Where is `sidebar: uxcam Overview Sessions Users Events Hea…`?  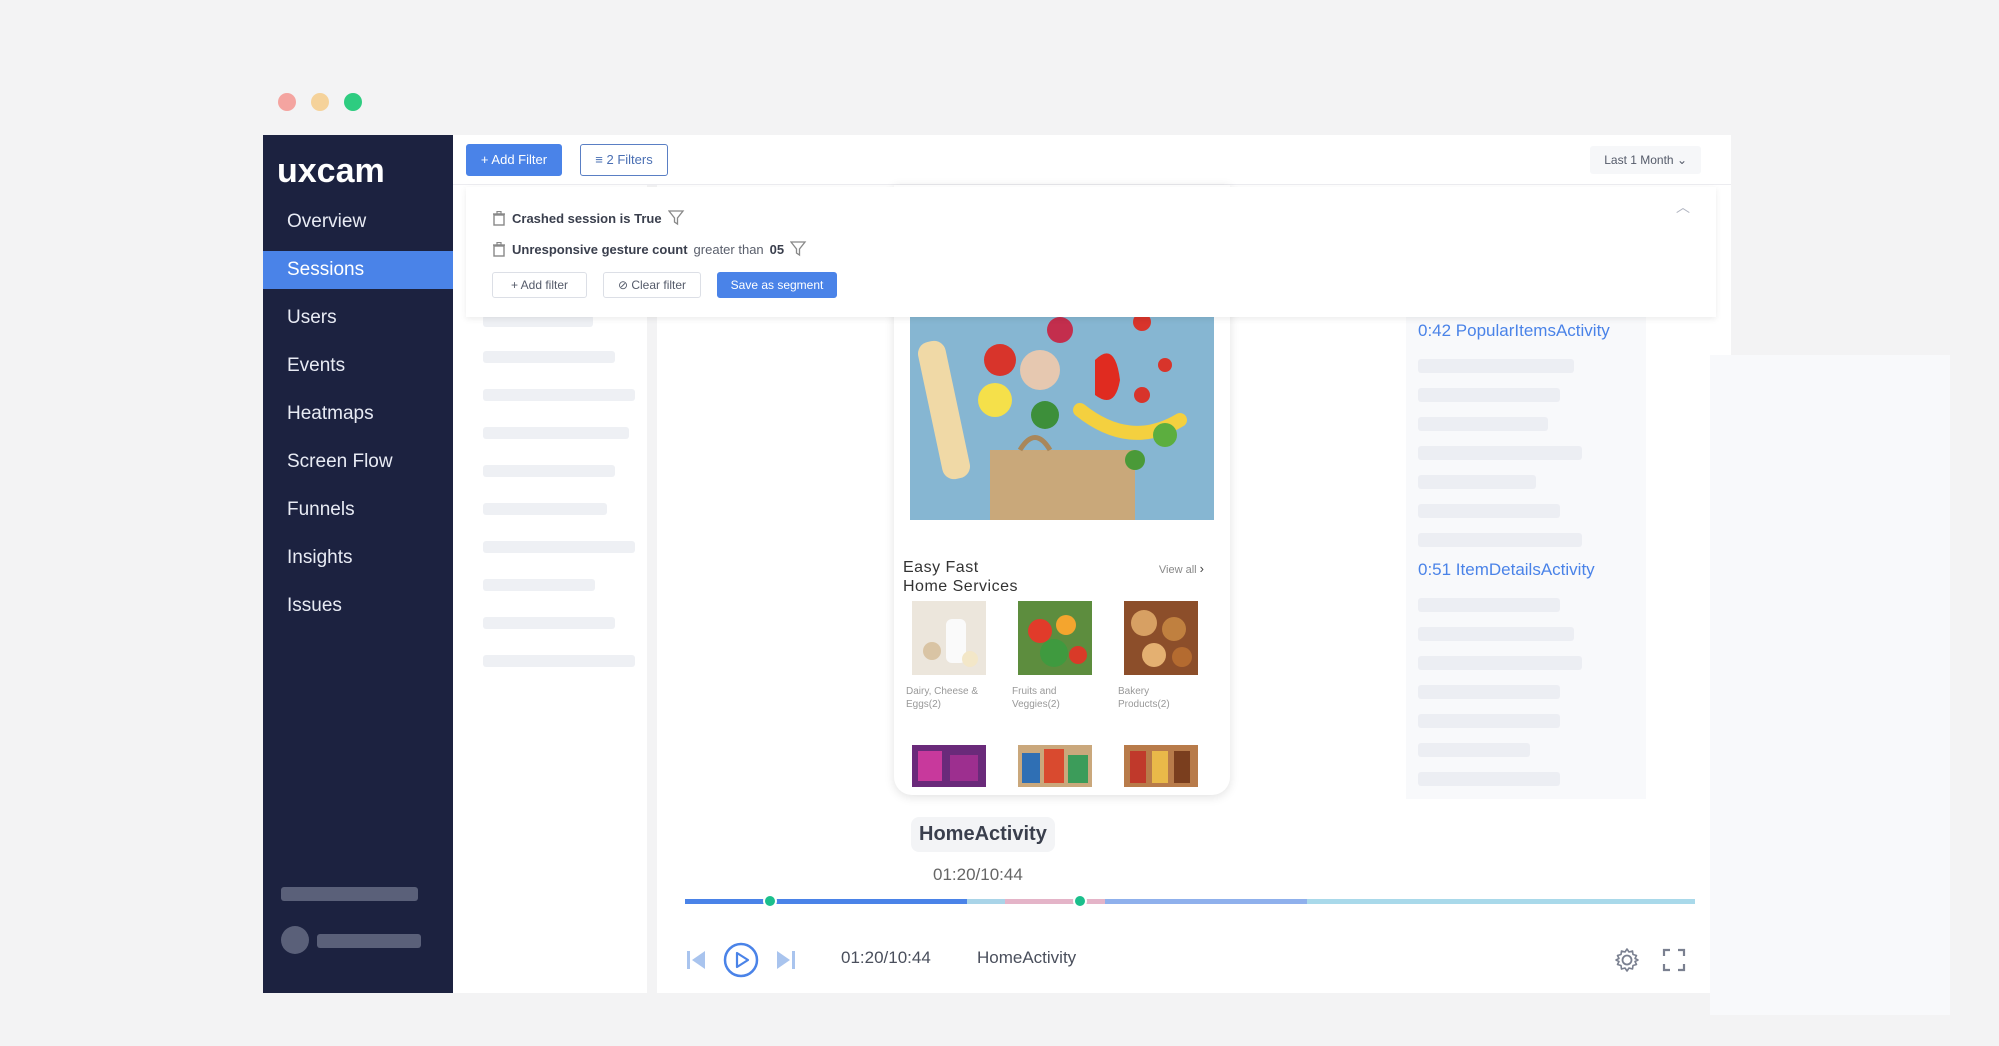
sidebar: uxcam Overview Sessions Users Events Hea… is located at coordinates (358, 564).